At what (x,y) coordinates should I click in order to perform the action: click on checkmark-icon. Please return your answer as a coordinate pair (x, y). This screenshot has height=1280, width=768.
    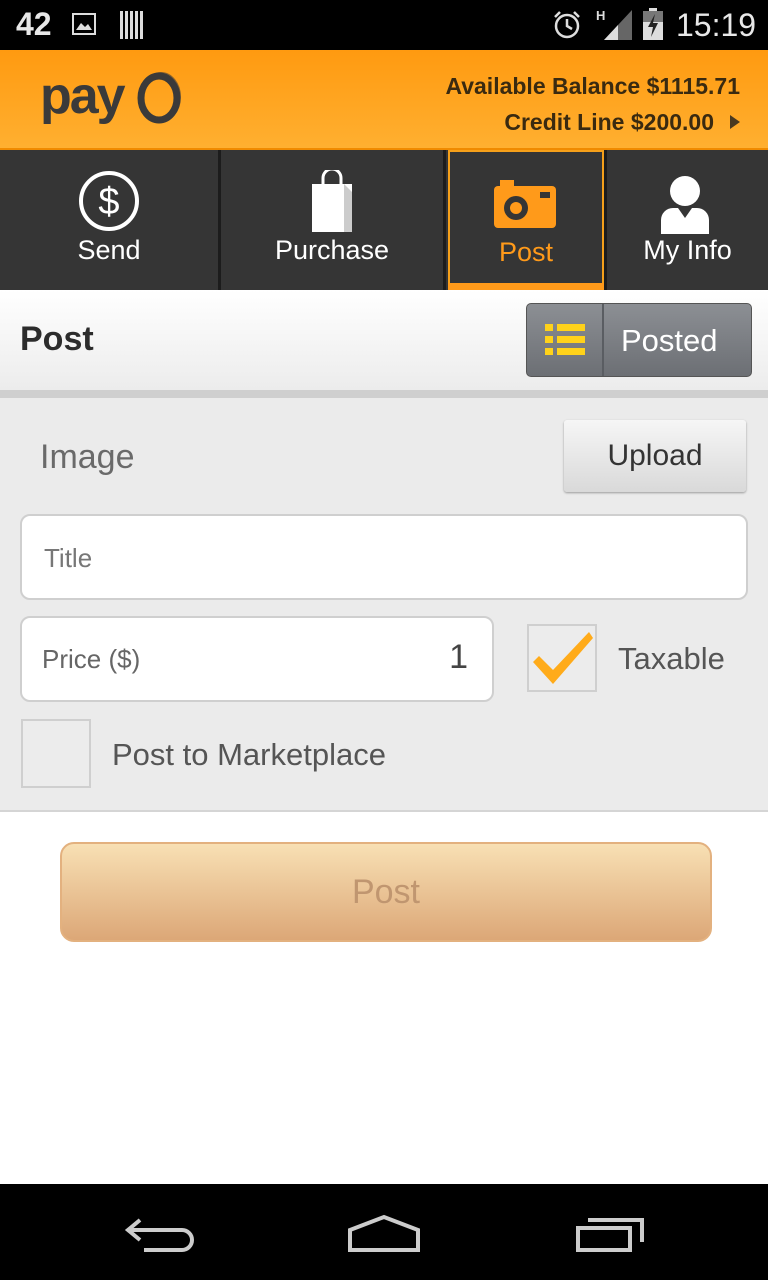
    Looking at the image, I should click on (563, 658).